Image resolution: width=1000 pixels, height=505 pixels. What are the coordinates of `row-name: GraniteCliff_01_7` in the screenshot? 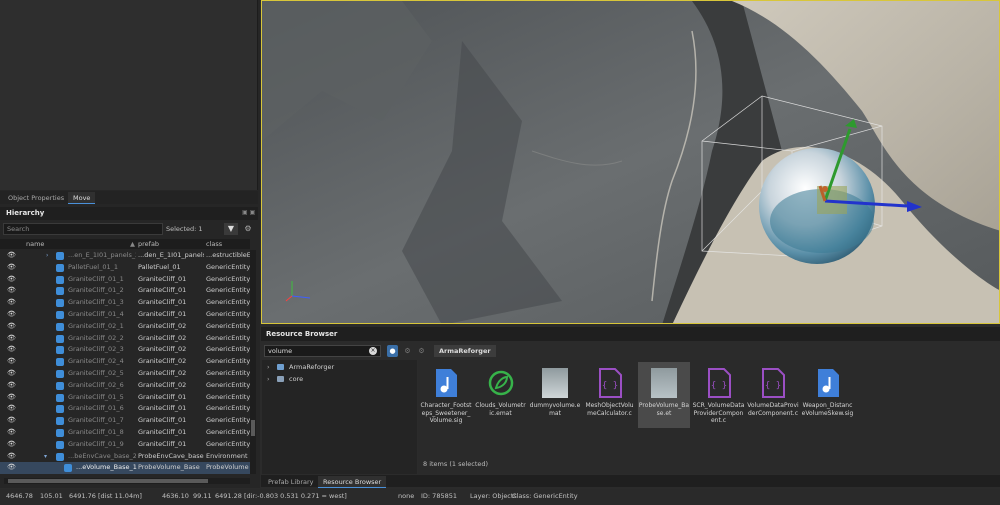 It's located at (96, 420).